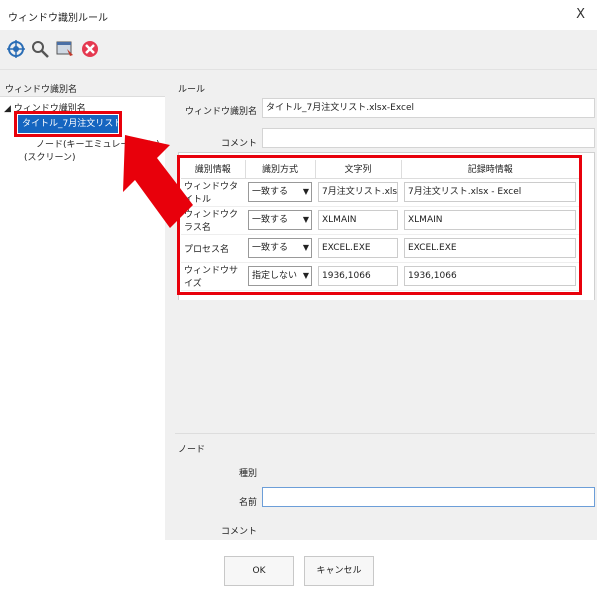 The height and width of the screenshot is (597, 597). I want to click on node-type-label: 種別, so click(247, 474).